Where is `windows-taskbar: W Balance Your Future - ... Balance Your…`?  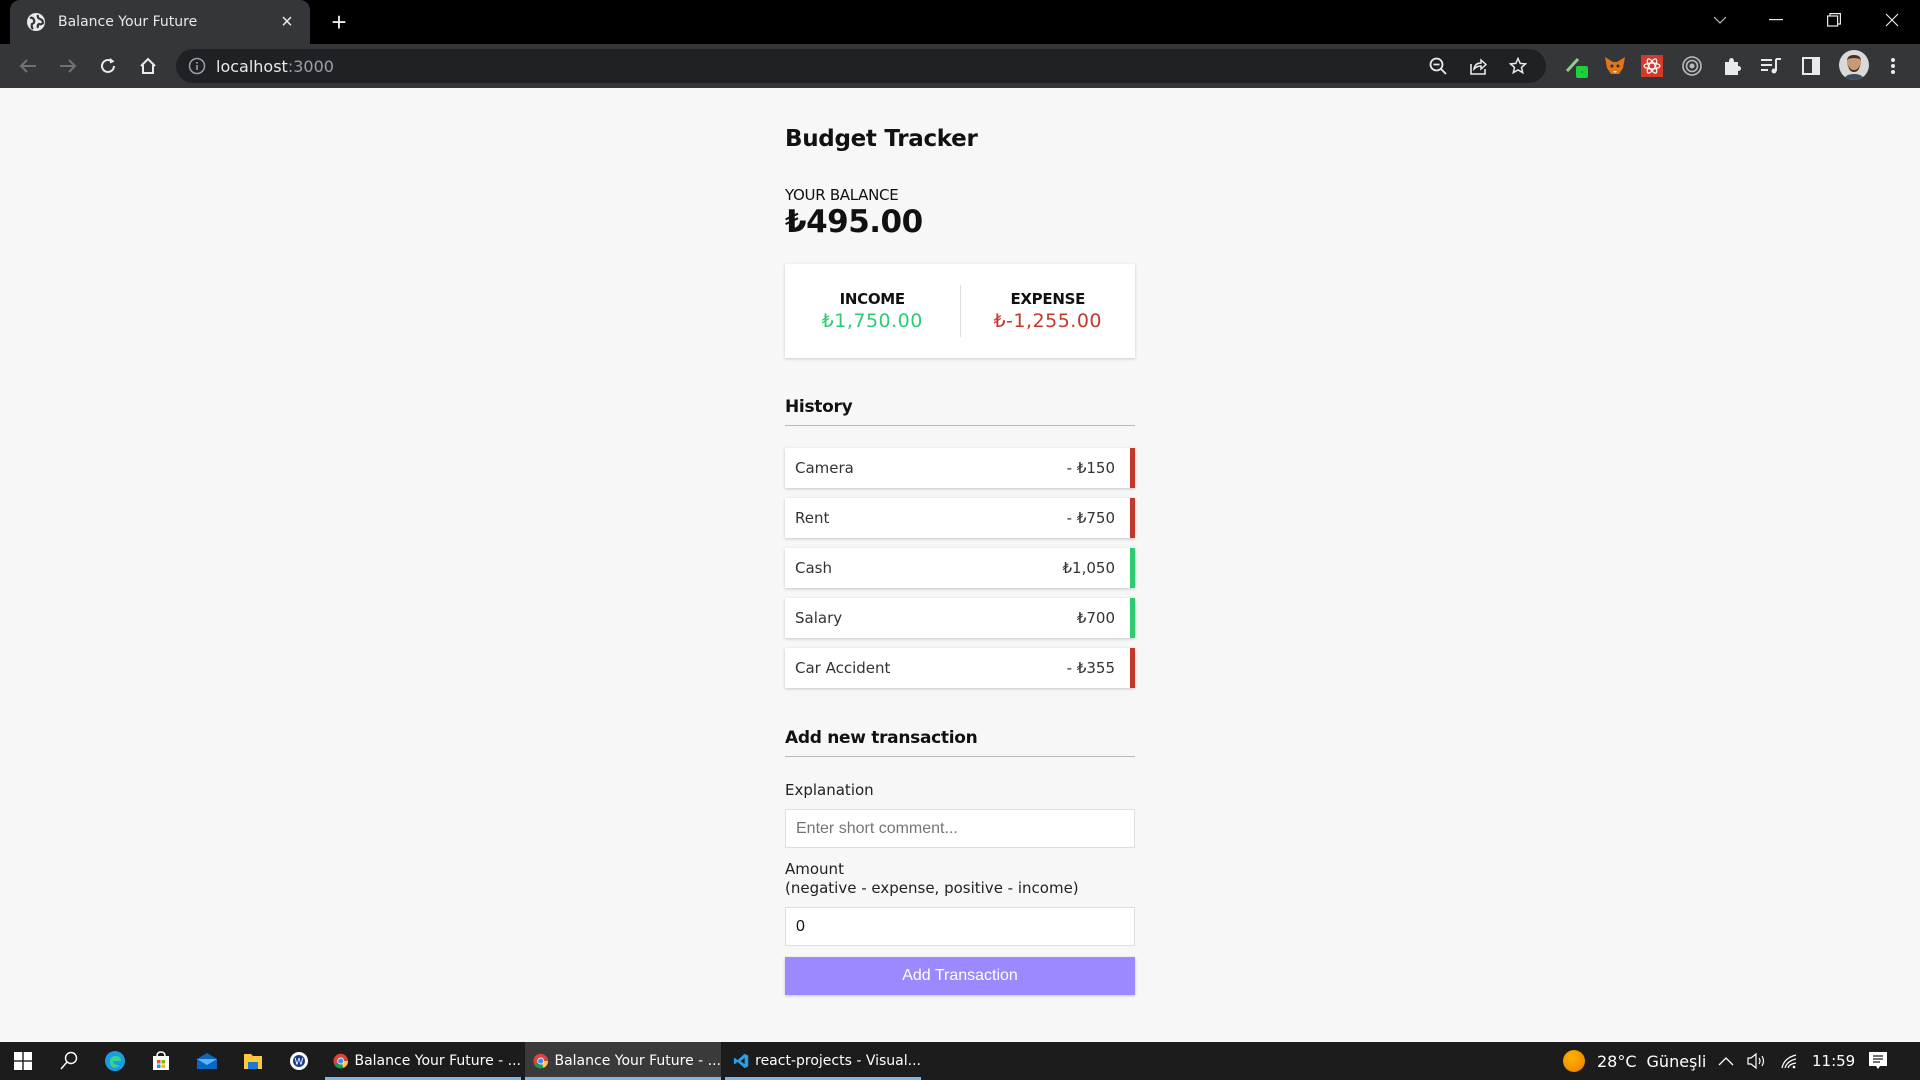 windows-taskbar: W Balance Your Future - ... Balance Your… is located at coordinates (960, 1061).